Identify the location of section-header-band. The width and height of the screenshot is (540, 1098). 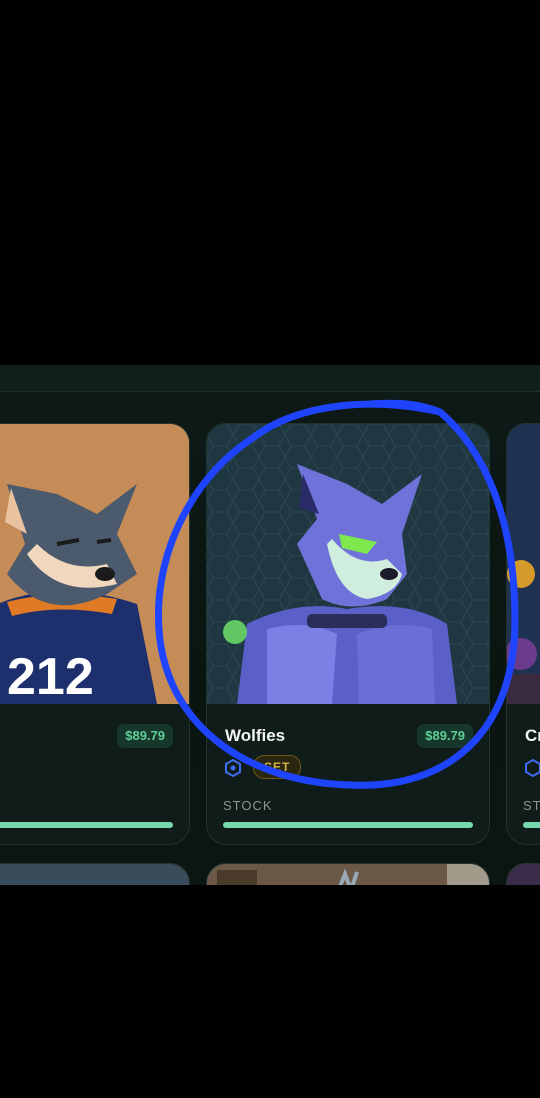
(270, 378).